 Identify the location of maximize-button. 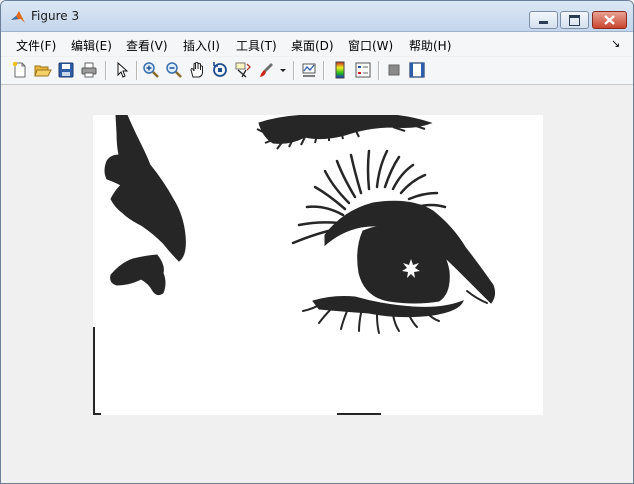
(574, 20).